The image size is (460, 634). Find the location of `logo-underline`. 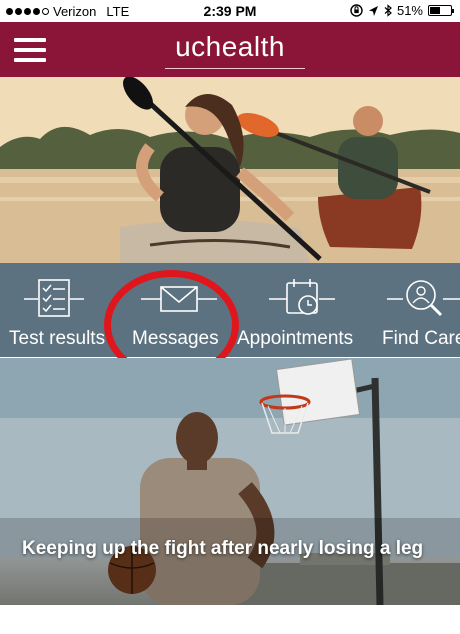

logo-underline is located at coordinates (235, 68).